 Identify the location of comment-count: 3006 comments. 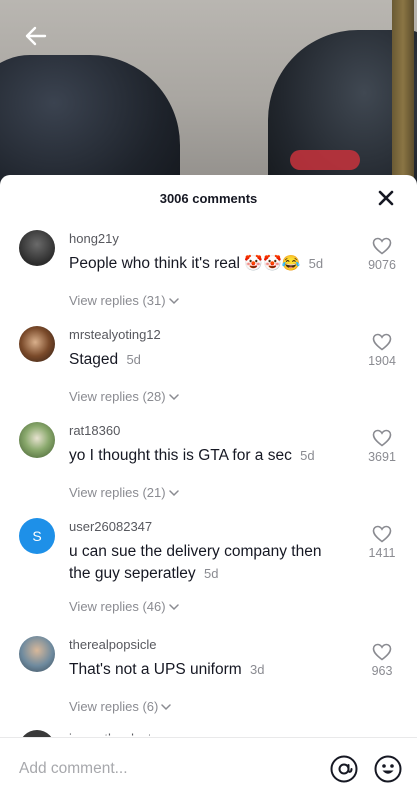
(208, 198).